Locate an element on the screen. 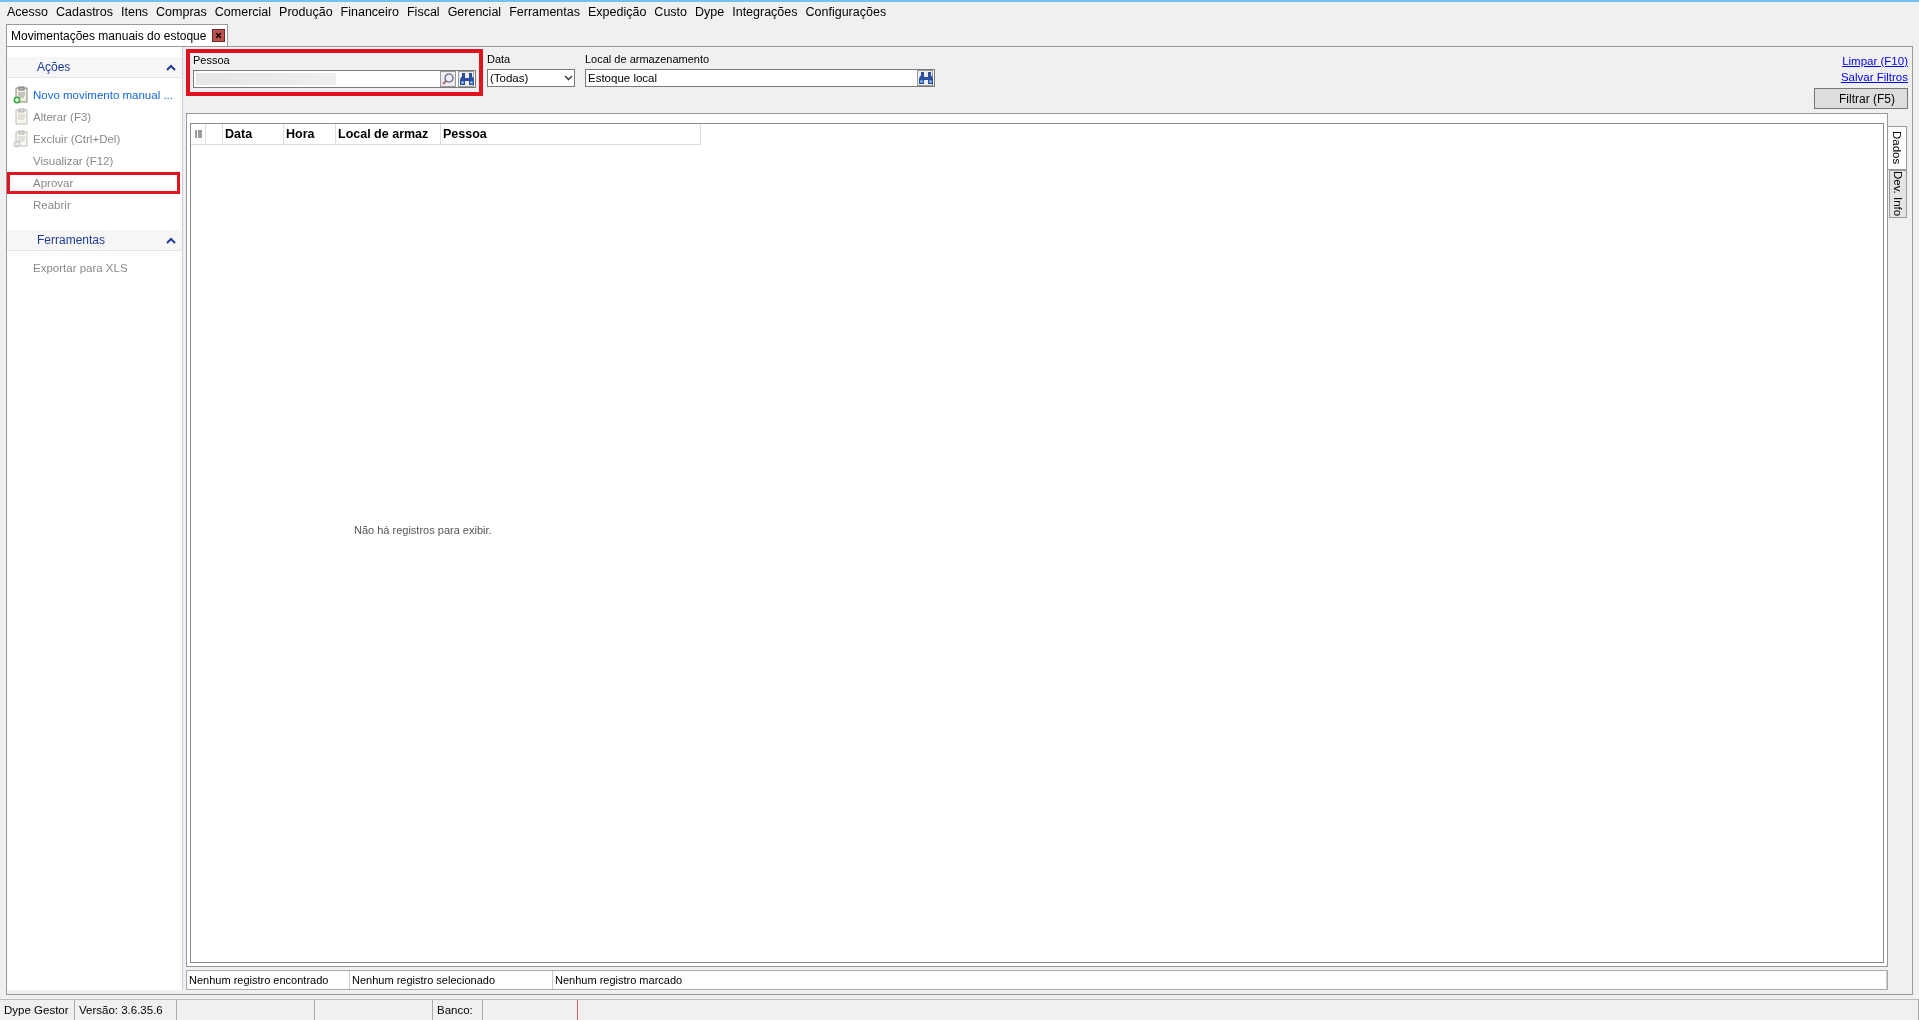 The image size is (1919, 1020). status-text: Banco: is located at coordinates (458, 1010).